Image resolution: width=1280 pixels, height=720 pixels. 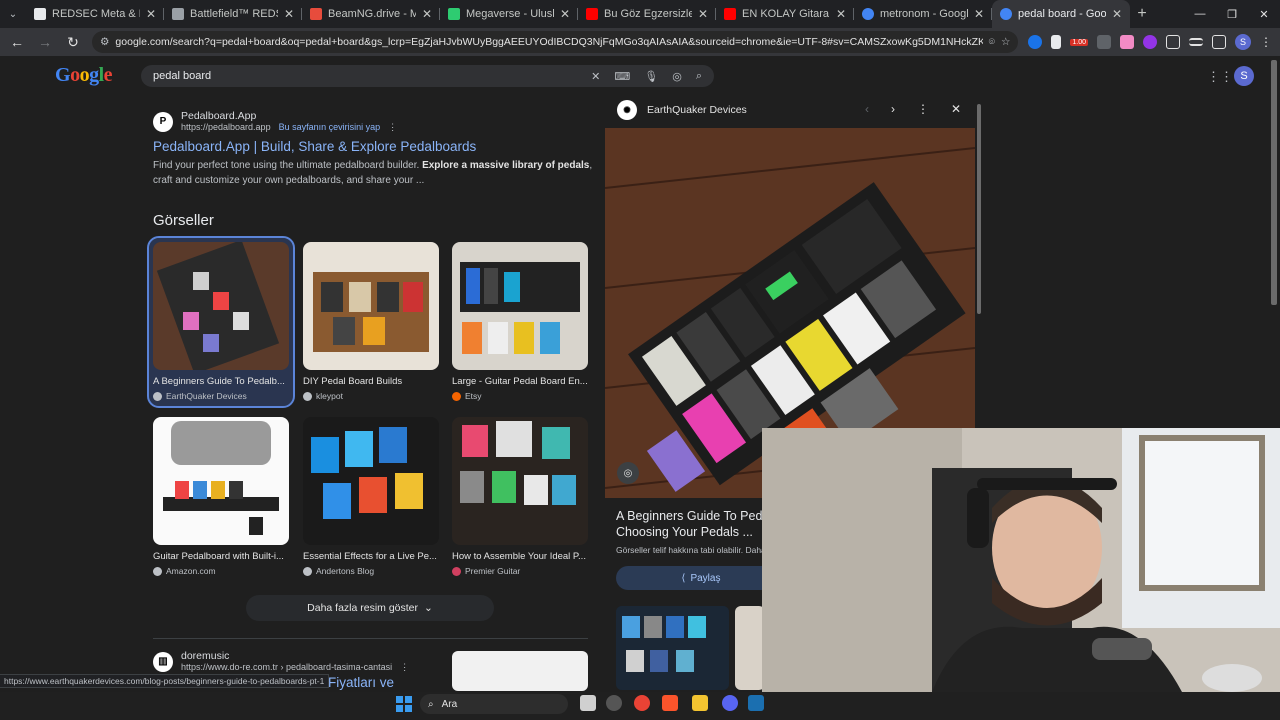 What do you see at coordinates (979, 209) in the screenshot?
I see `panel-scrollbar-thumb` at bounding box center [979, 209].